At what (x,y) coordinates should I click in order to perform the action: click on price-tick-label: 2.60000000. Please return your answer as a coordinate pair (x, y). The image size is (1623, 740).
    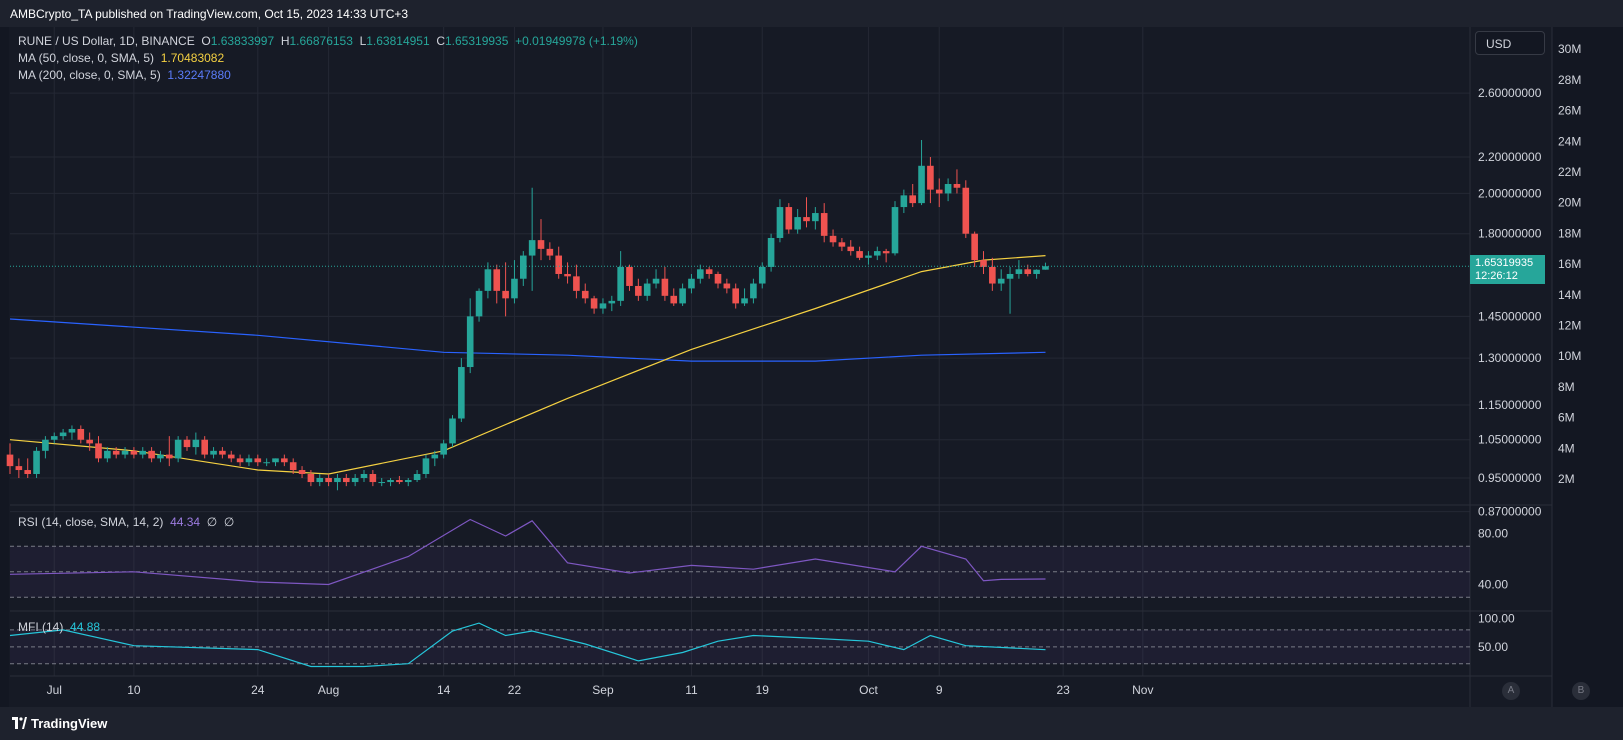
    Looking at the image, I should click on (1510, 93).